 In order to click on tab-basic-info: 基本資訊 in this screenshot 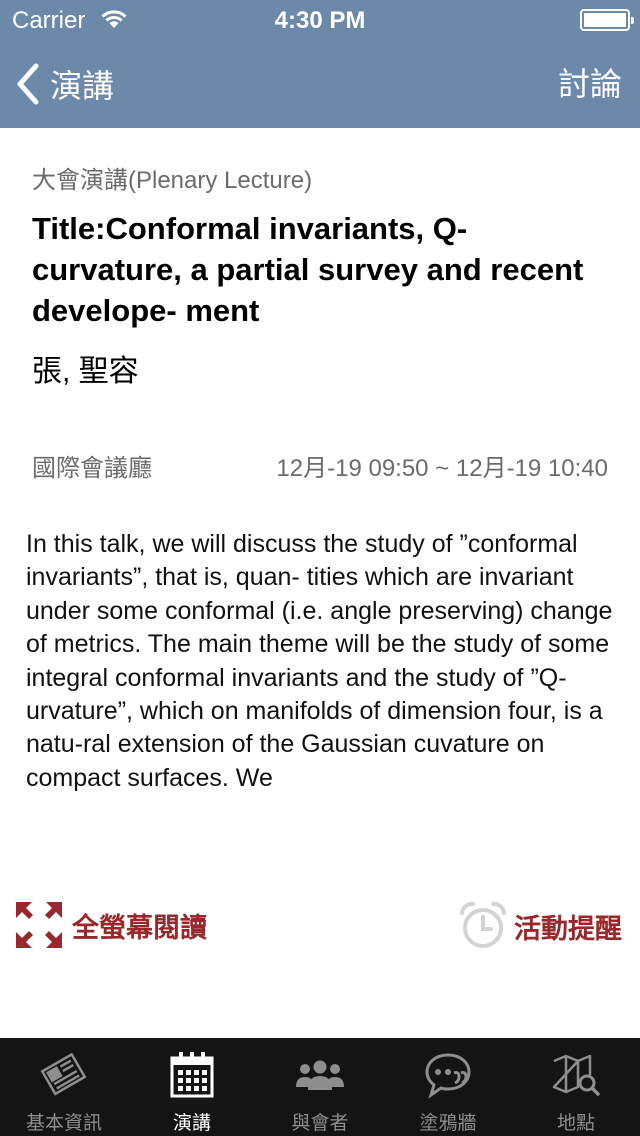, I will do `click(64, 1087)`.